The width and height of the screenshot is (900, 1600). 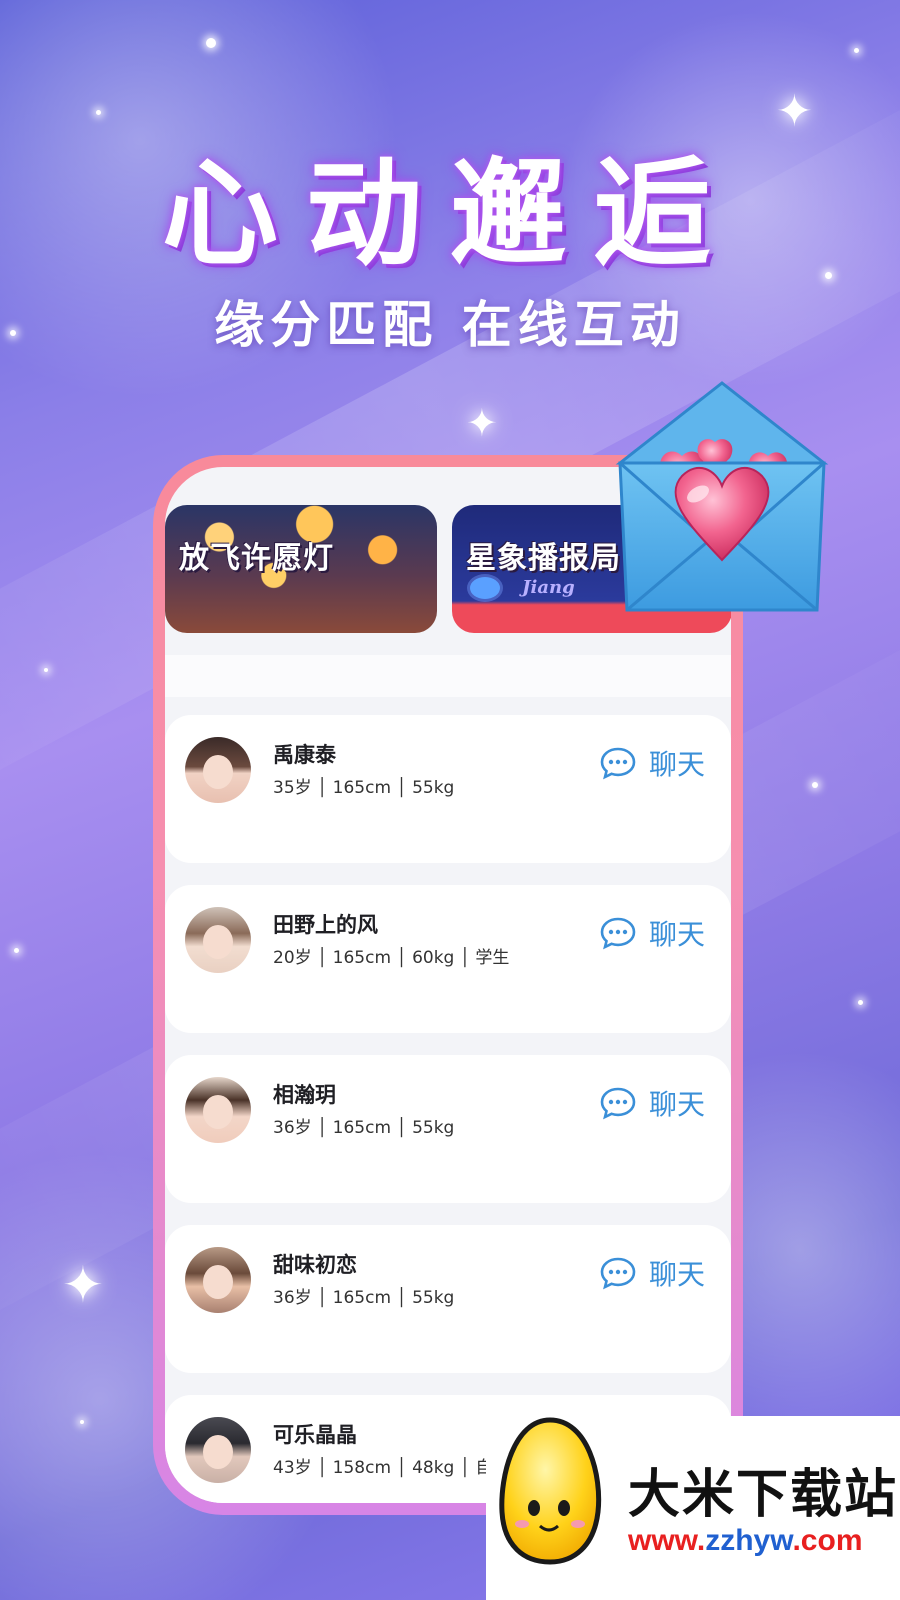 I want to click on user-meta: 35岁 │ 165cm │ 55kg, so click(x=364, y=788).